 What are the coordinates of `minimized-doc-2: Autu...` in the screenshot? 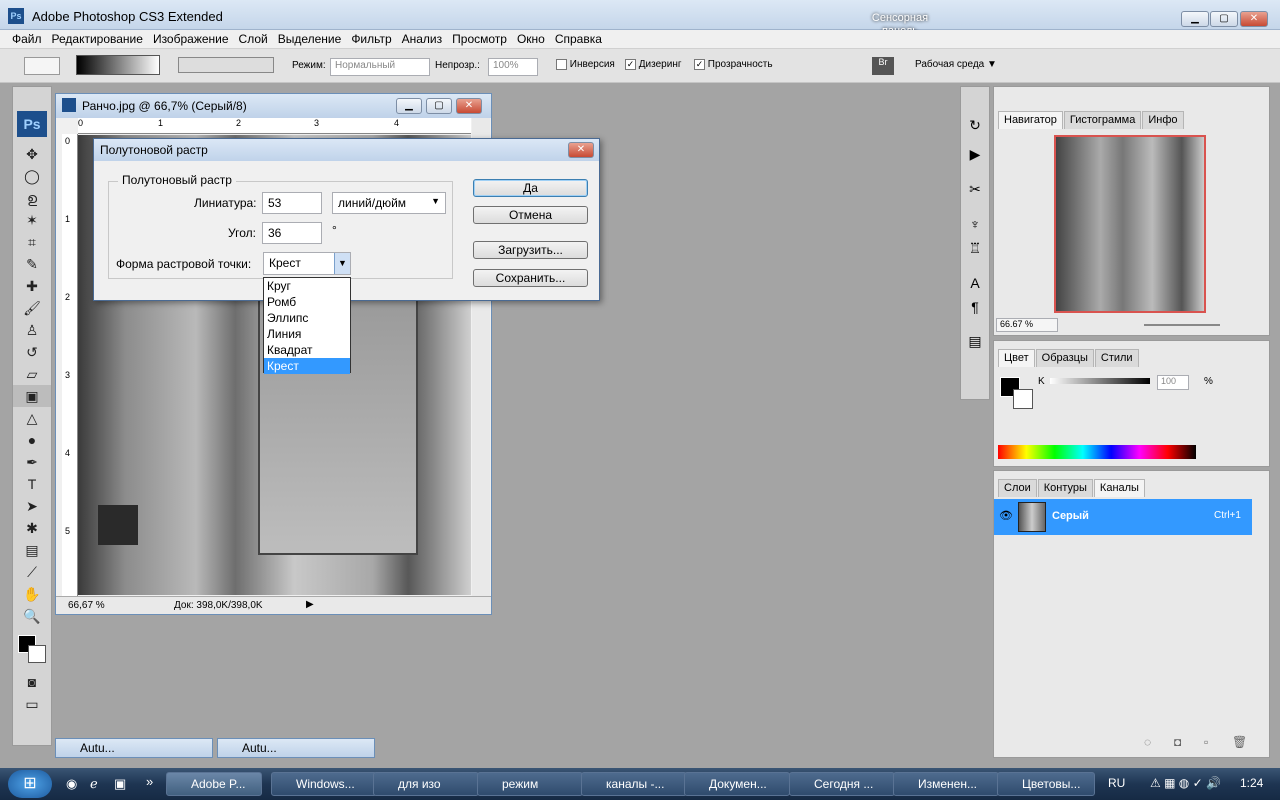 It's located at (296, 748).